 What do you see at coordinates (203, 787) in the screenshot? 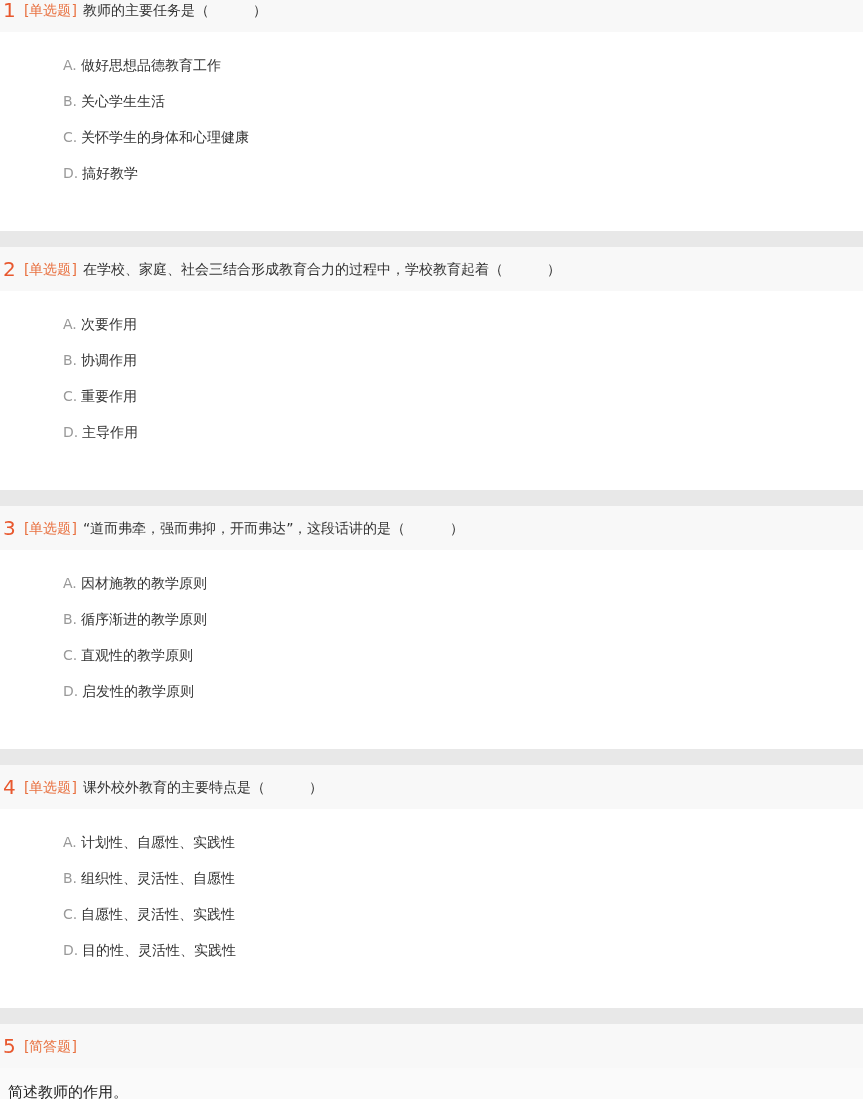
I see `question-stem: 课外校外教育的主要特点是（ ）` at bounding box center [203, 787].